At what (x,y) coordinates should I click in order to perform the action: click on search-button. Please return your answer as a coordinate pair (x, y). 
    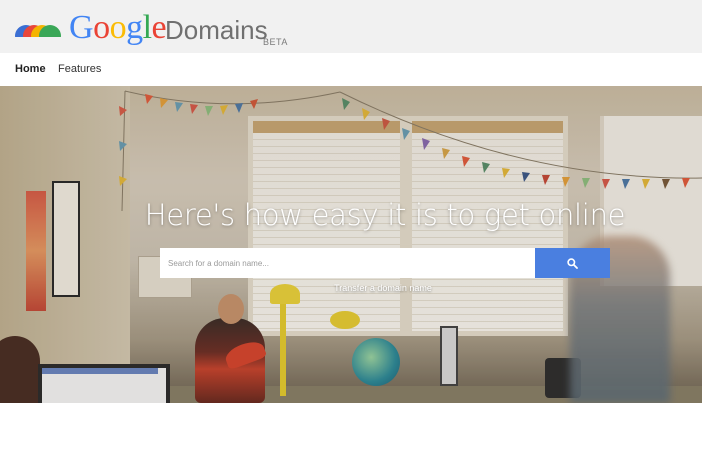
    Looking at the image, I should click on (572, 263).